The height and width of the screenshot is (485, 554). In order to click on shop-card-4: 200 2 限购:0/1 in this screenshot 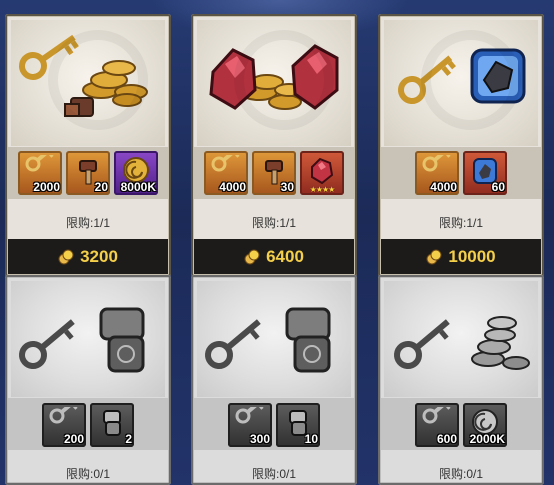, I will do `click(88, 380)`.